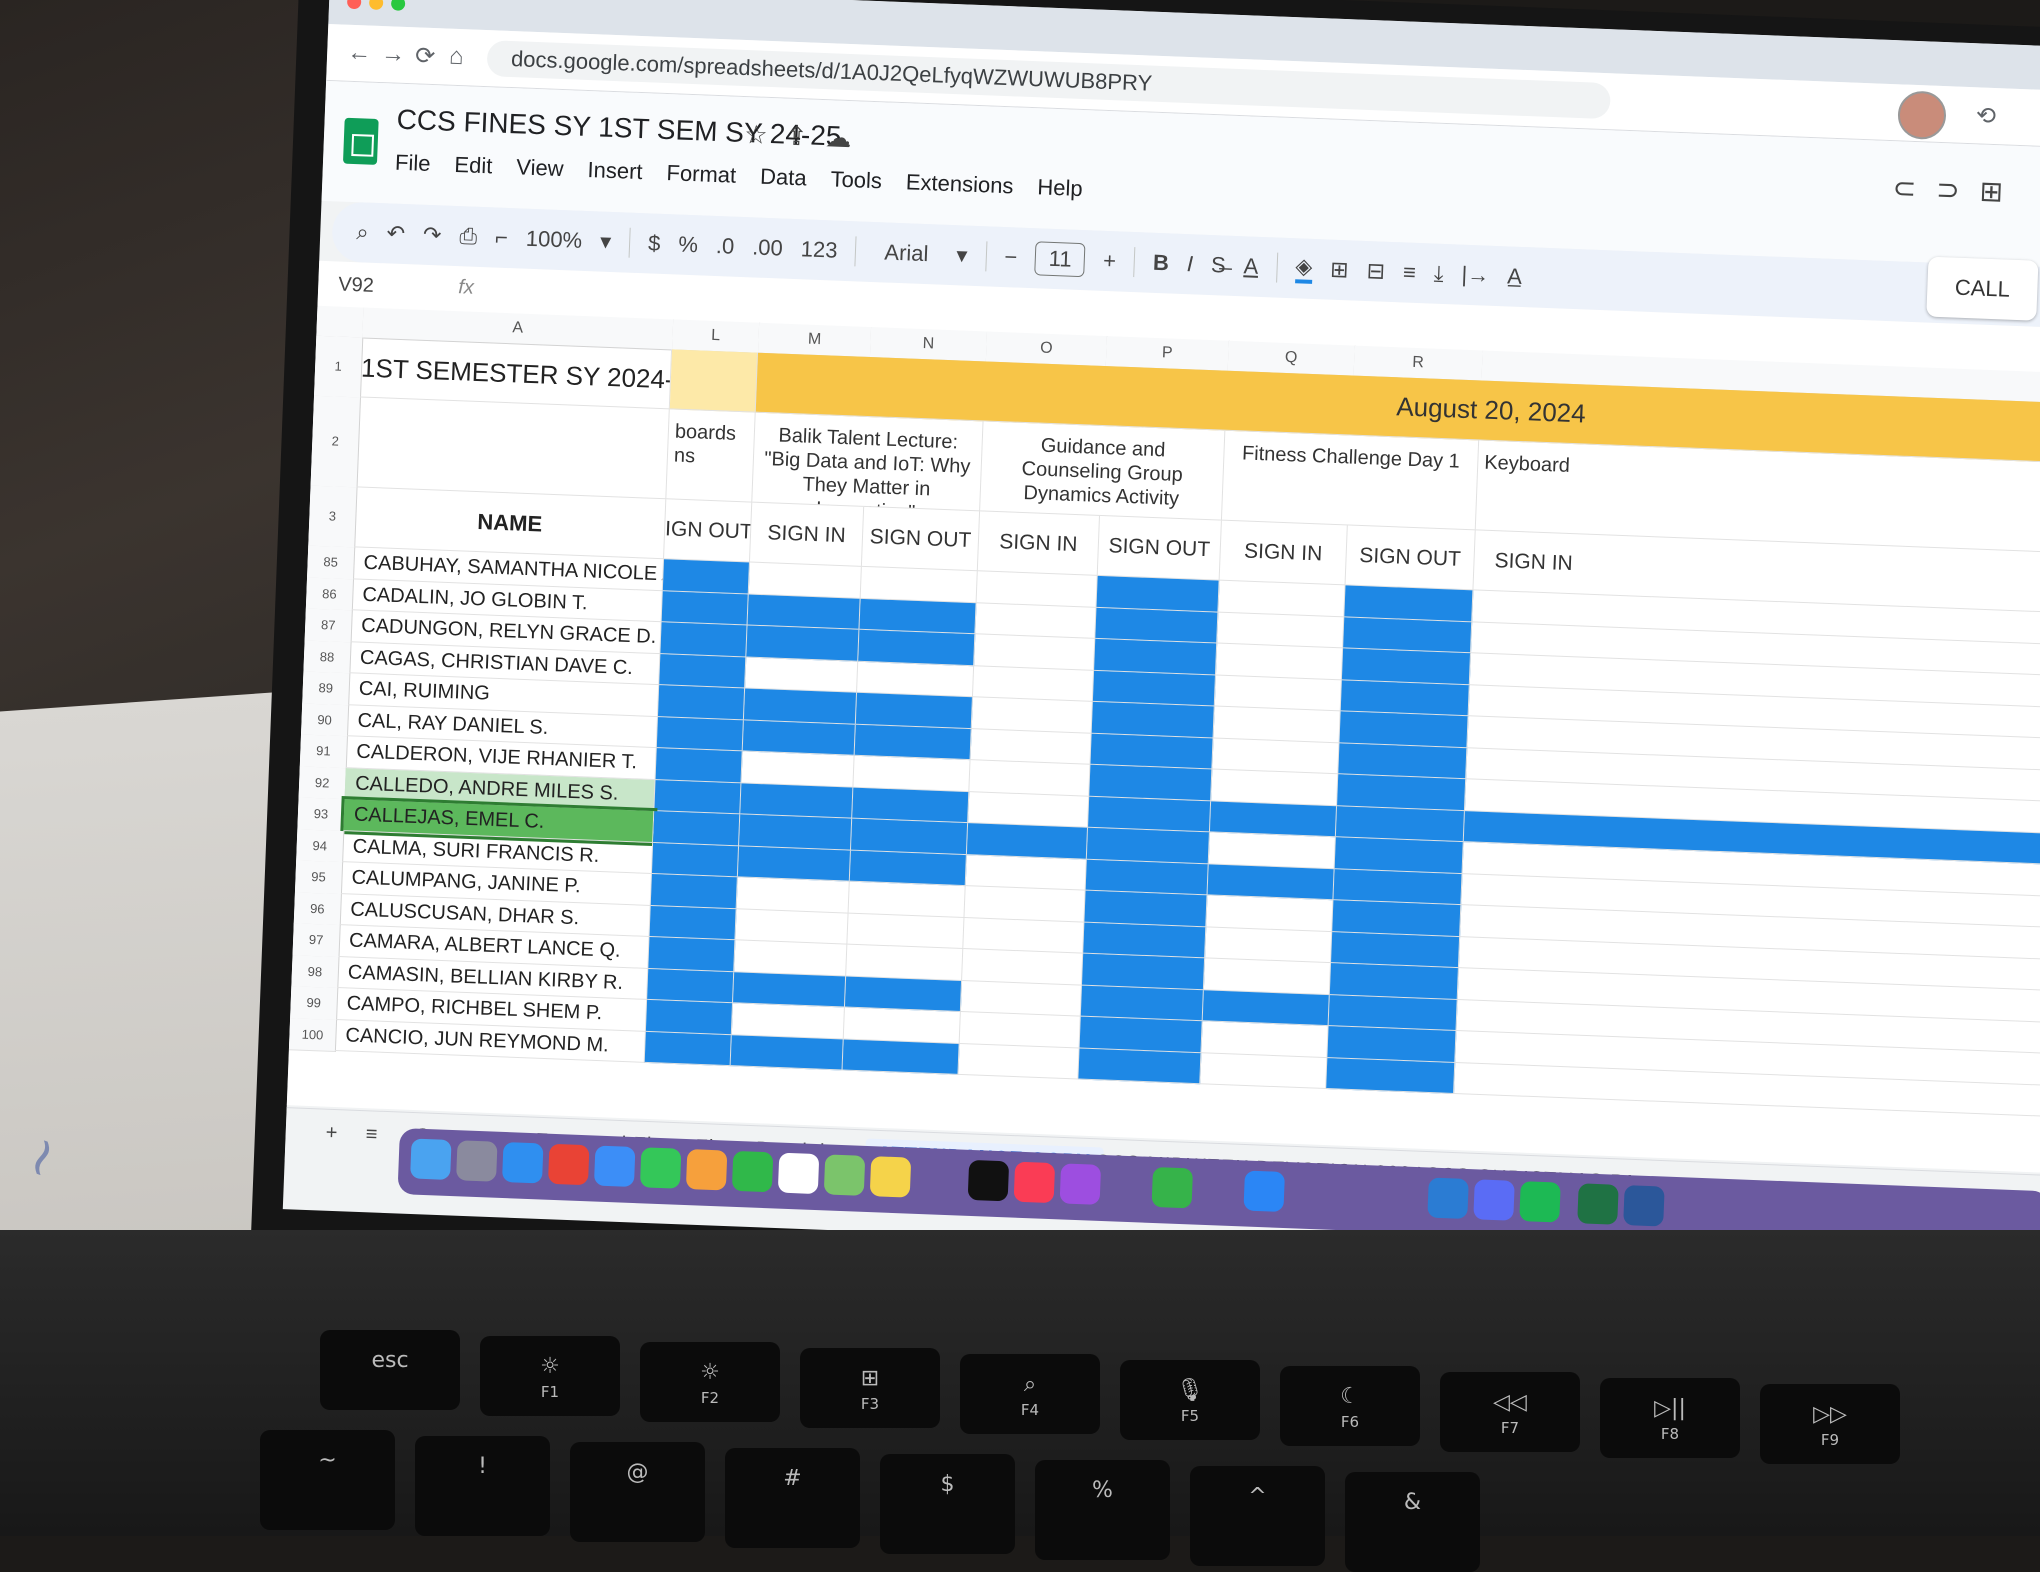  Describe the element at coordinates (482, 1486) in the screenshot. I see `number-key: !` at that location.